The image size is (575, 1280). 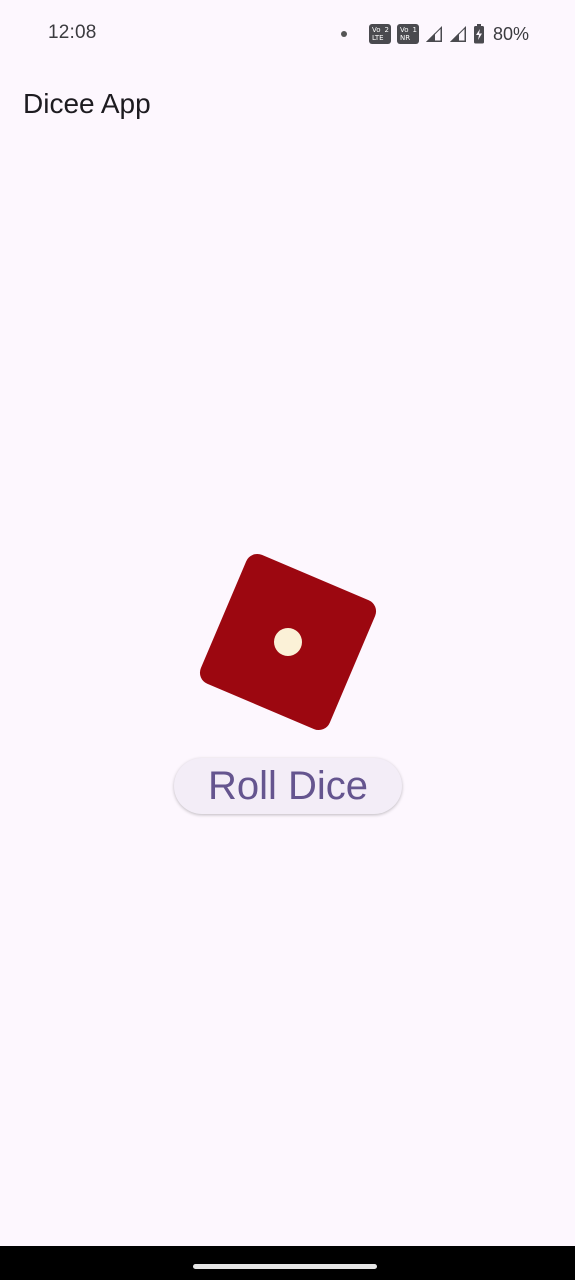 I want to click on status-bar: 12:08 Vo 2 LTE Vo 1 NR 80%, so click(x=287, y=34).